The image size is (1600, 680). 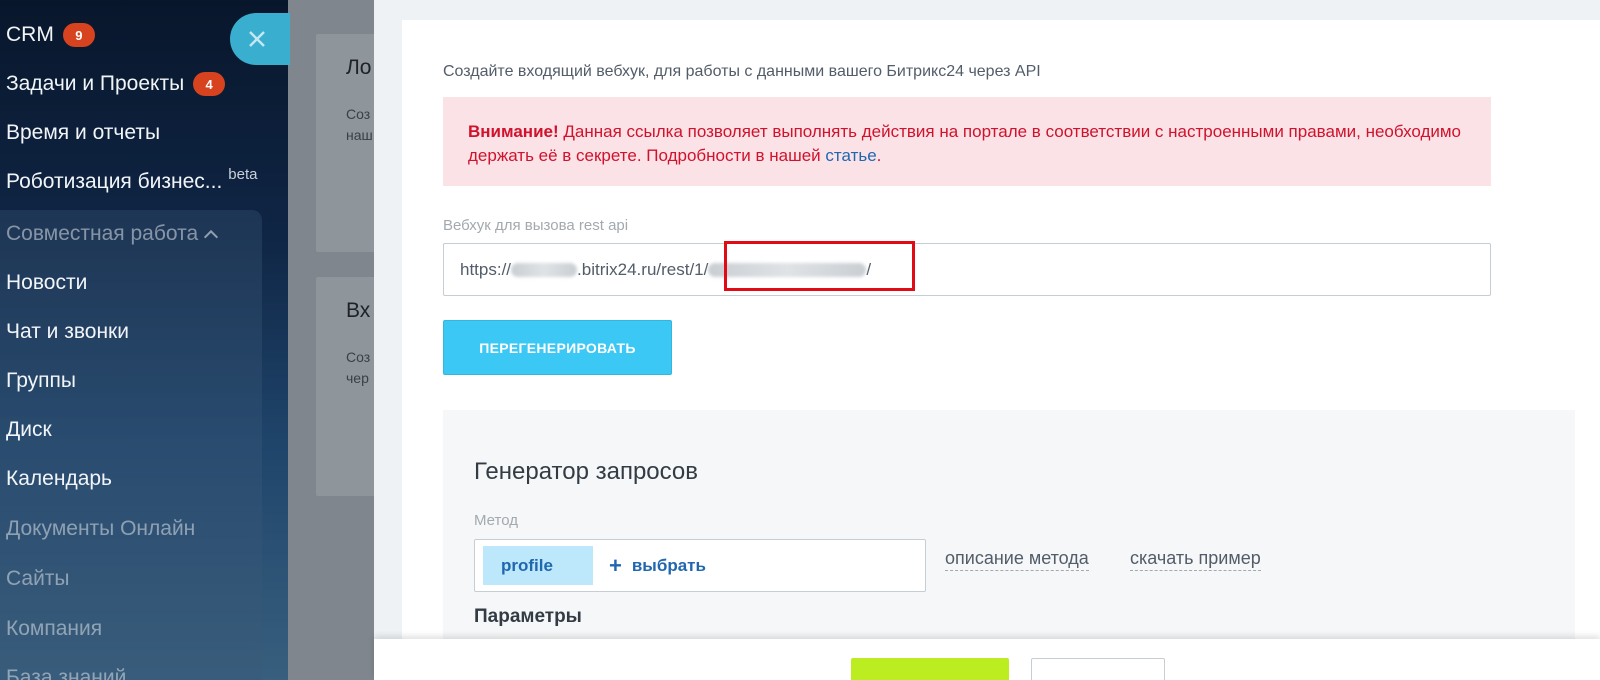 I want to click on sidebar-group-header: Совместная работа, so click(x=112, y=234).